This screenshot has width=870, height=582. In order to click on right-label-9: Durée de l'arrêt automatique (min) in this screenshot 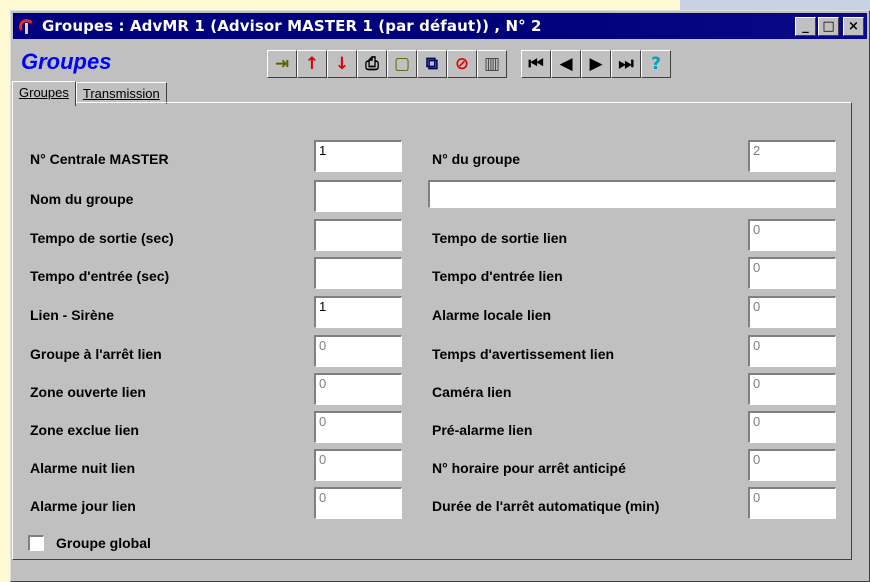, I will do `click(546, 506)`.